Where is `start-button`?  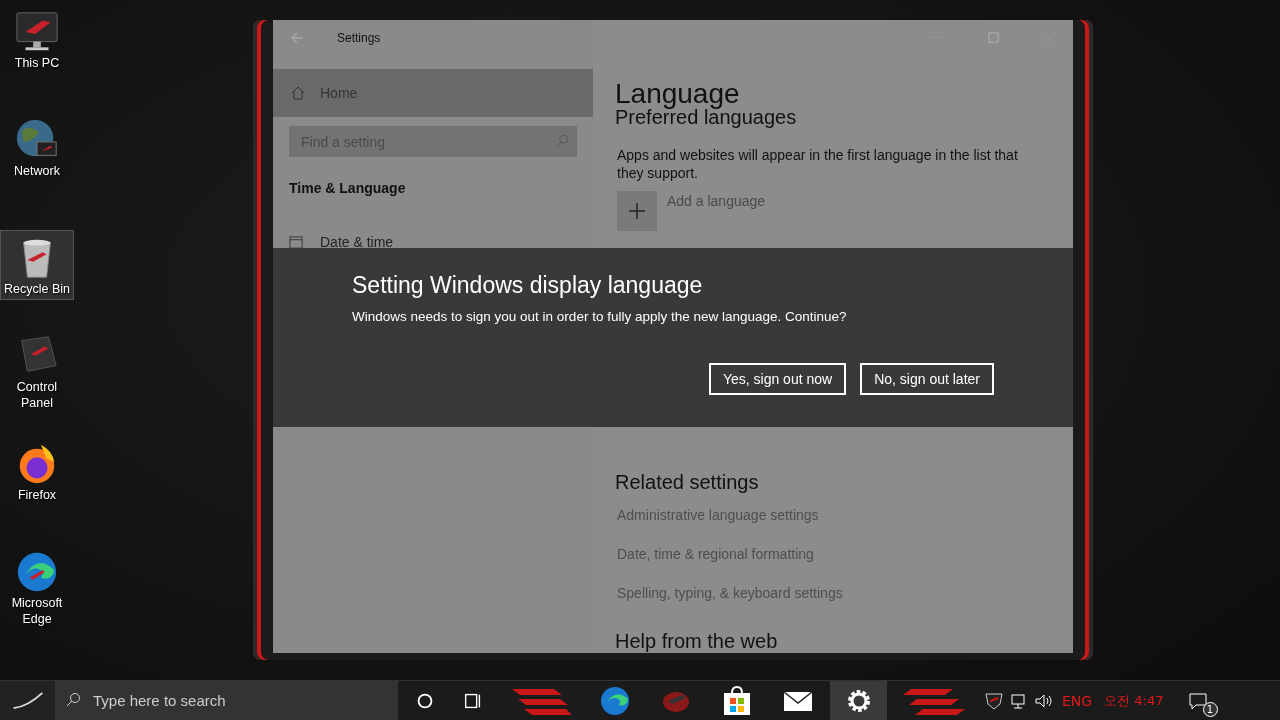 start-button is located at coordinates (27, 700).